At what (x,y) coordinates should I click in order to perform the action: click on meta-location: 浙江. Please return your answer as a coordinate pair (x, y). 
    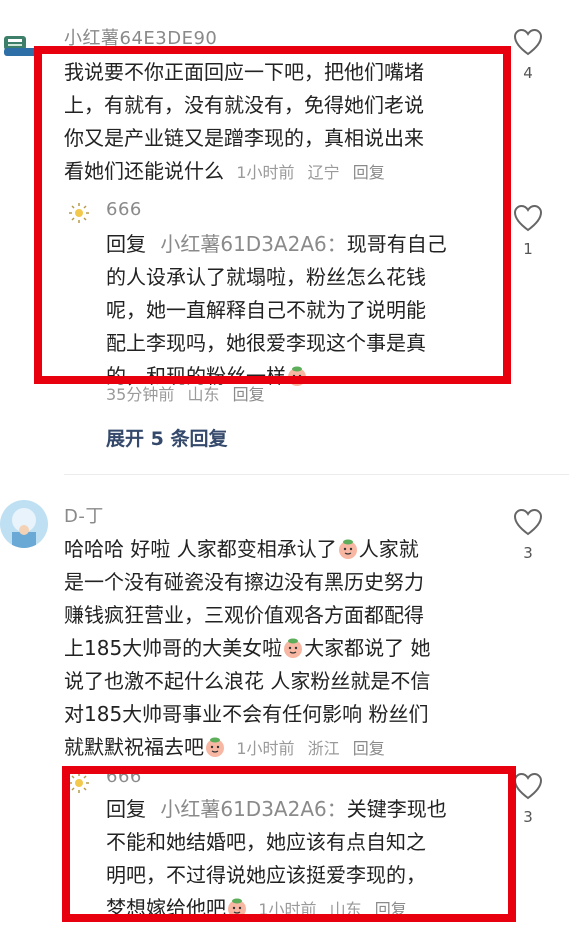
    Looking at the image, I should click on (323, 748).